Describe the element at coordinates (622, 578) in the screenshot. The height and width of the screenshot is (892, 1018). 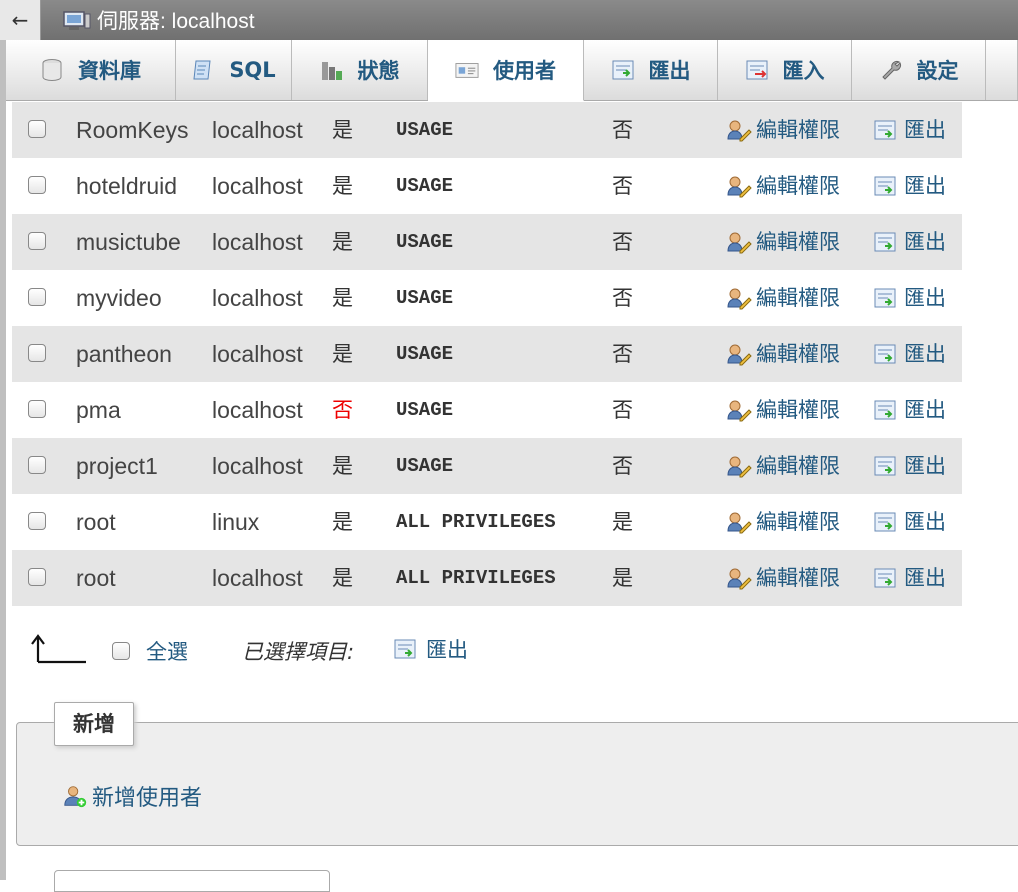
I see `grant-status: 是` at that location.